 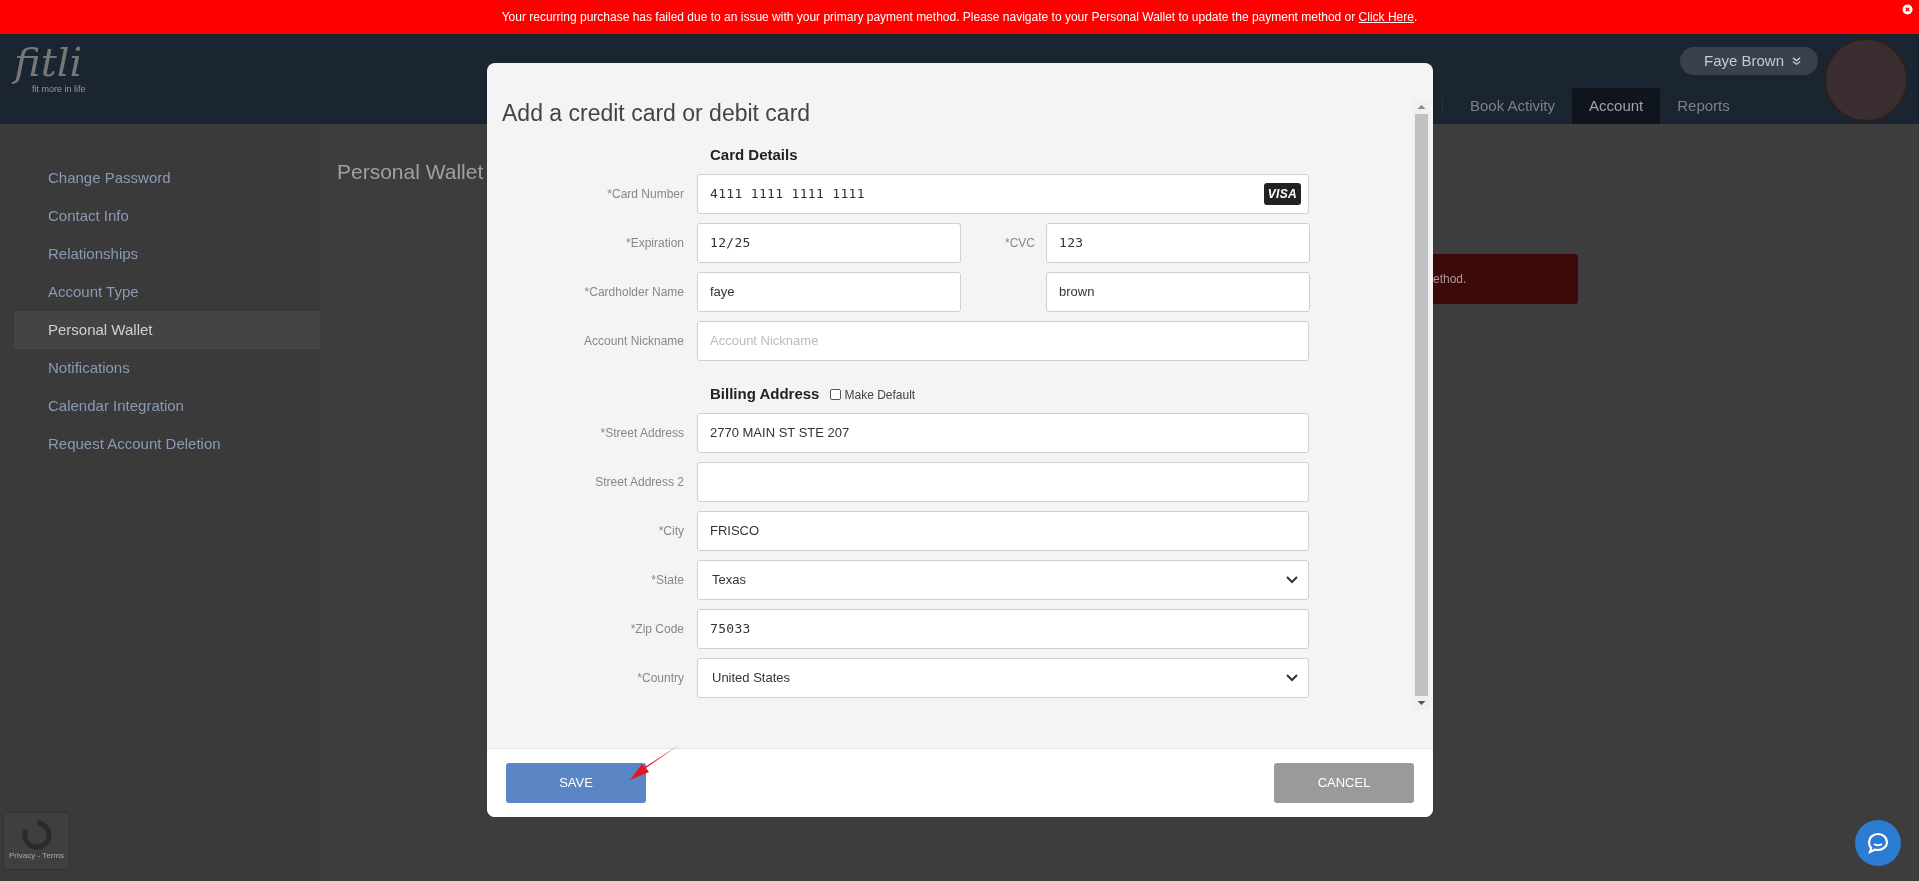 What do you see at coordinates (167, 330) in the screenshot?
I see `sidebar-item: Personal Wallet` at bounding box center [167, 330].